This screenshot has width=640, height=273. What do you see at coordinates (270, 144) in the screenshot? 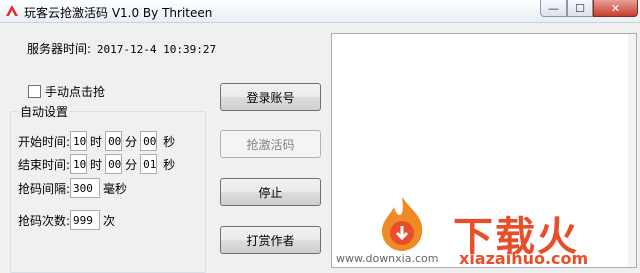
I see `grab-code-button: 抢激活码` at bounding box center [270, 144].